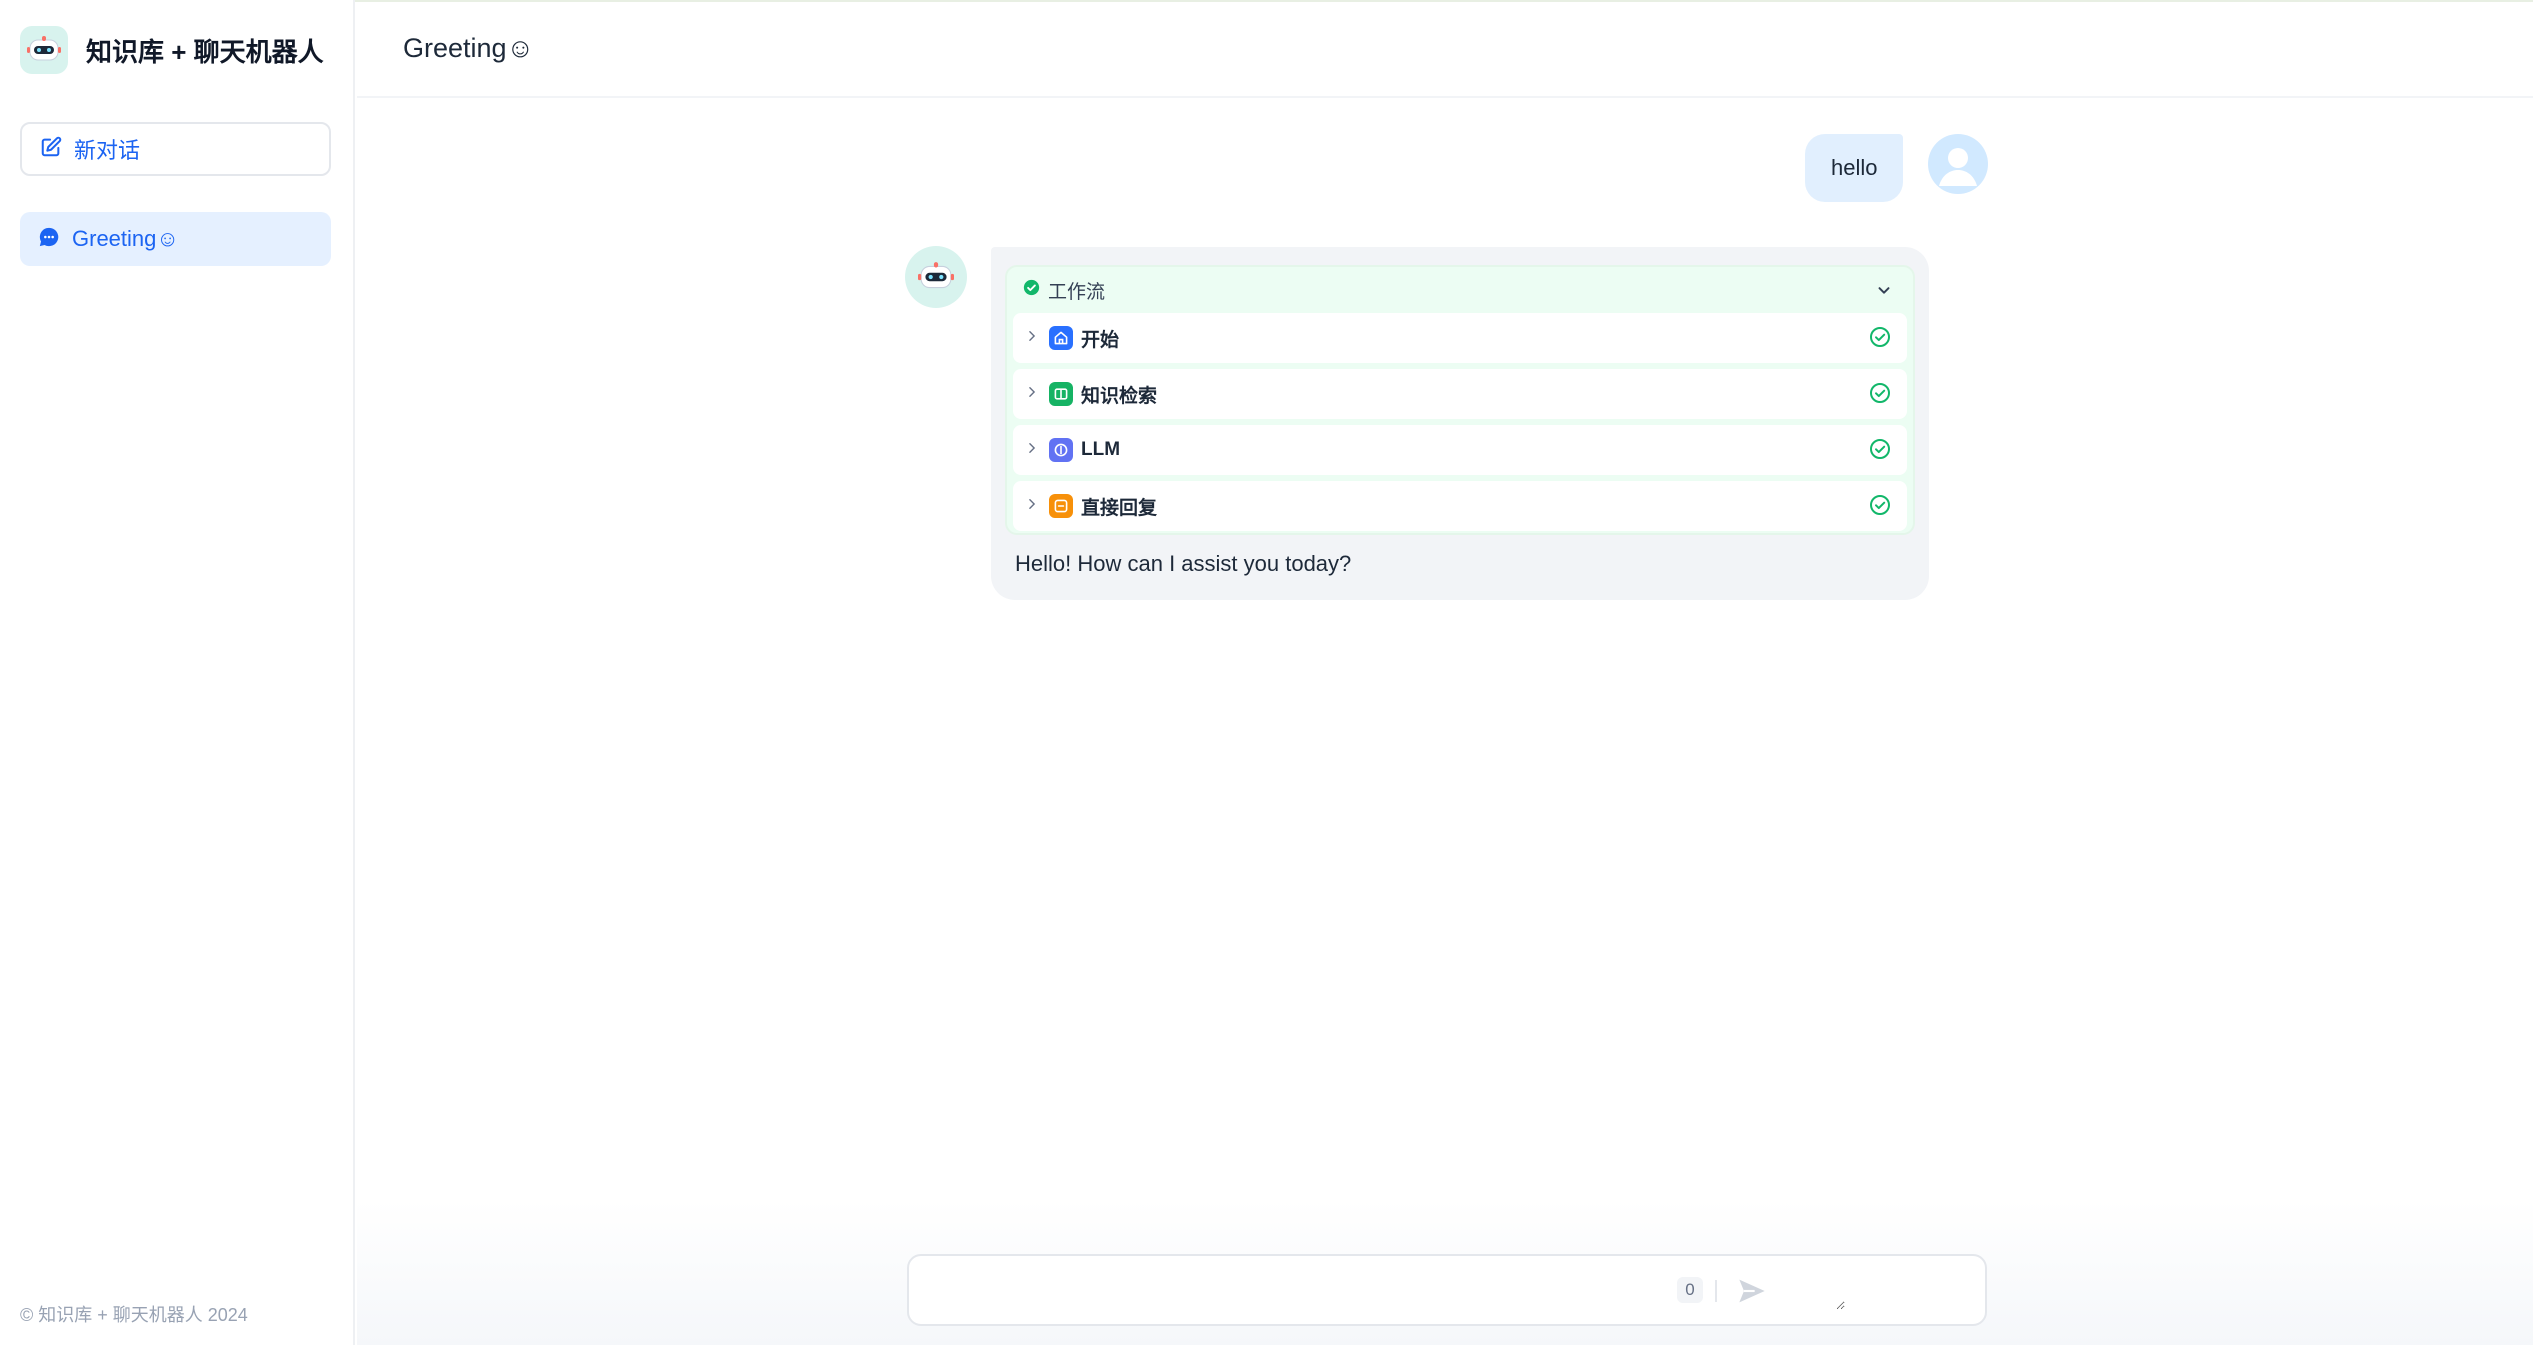  Describe the element at coordinates (1101, 449) in the screenshot. I see `workflow-node-label: LLM` at that location.